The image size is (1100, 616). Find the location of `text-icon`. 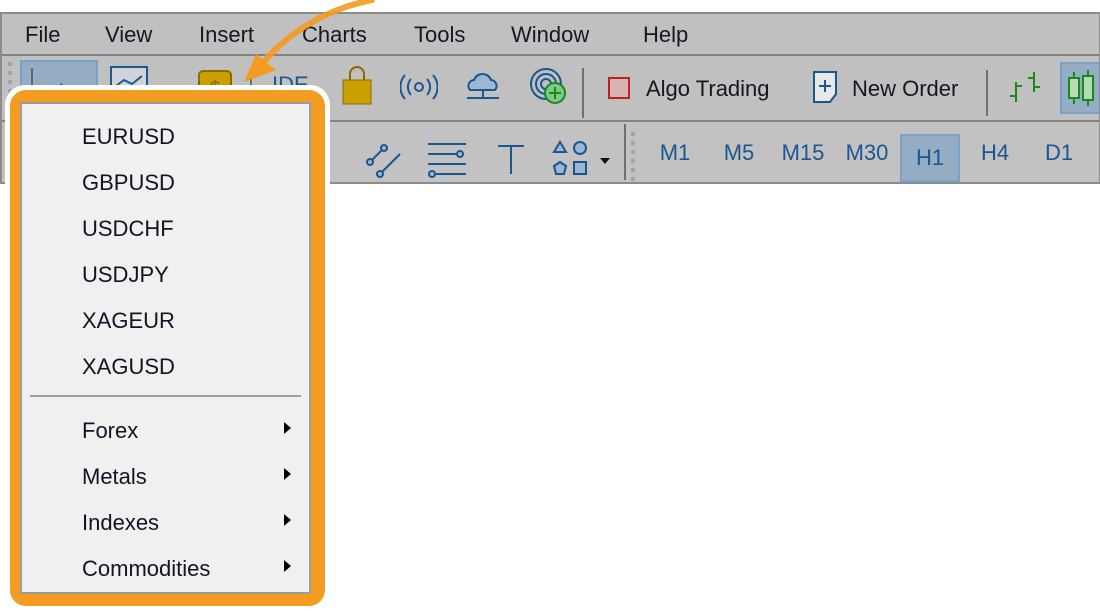

text-icon is located at coordinates (511, 159).